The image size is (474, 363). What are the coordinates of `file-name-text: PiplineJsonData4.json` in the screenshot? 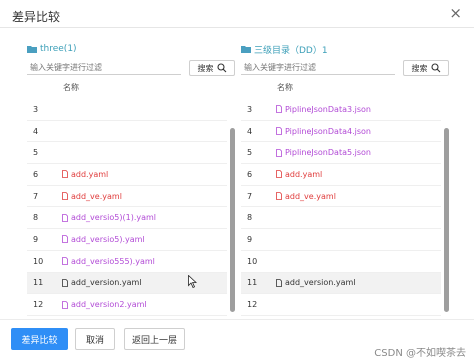 It's located at (328, 131).